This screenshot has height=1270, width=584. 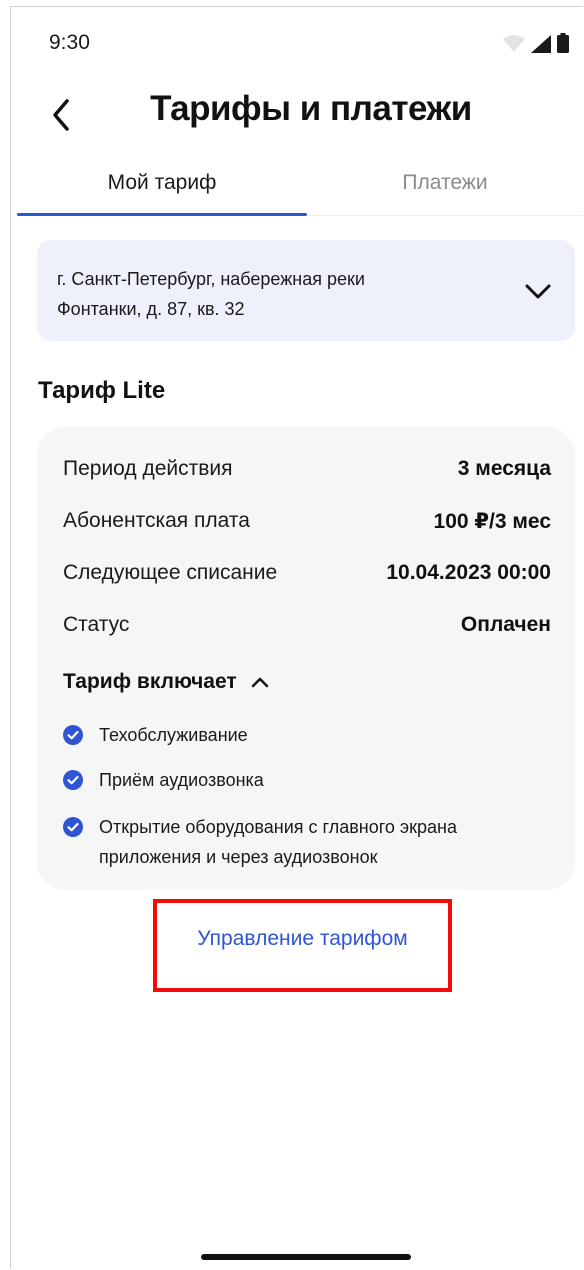 What do you see at coordinates (302, 939) in the screenshot?
I see `manage-tariff-link: Управление тарифом` at bounding box center [302, 939].